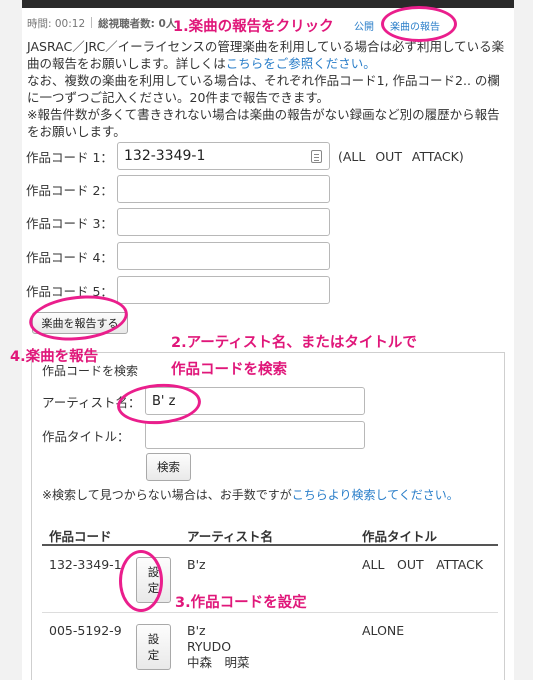 This screenshot has width=533, height=680. What do you see at coordinates (69, 157) in the screenshot?
I see `code-label: 作品コード 1：` at bounding box center [69, 157].